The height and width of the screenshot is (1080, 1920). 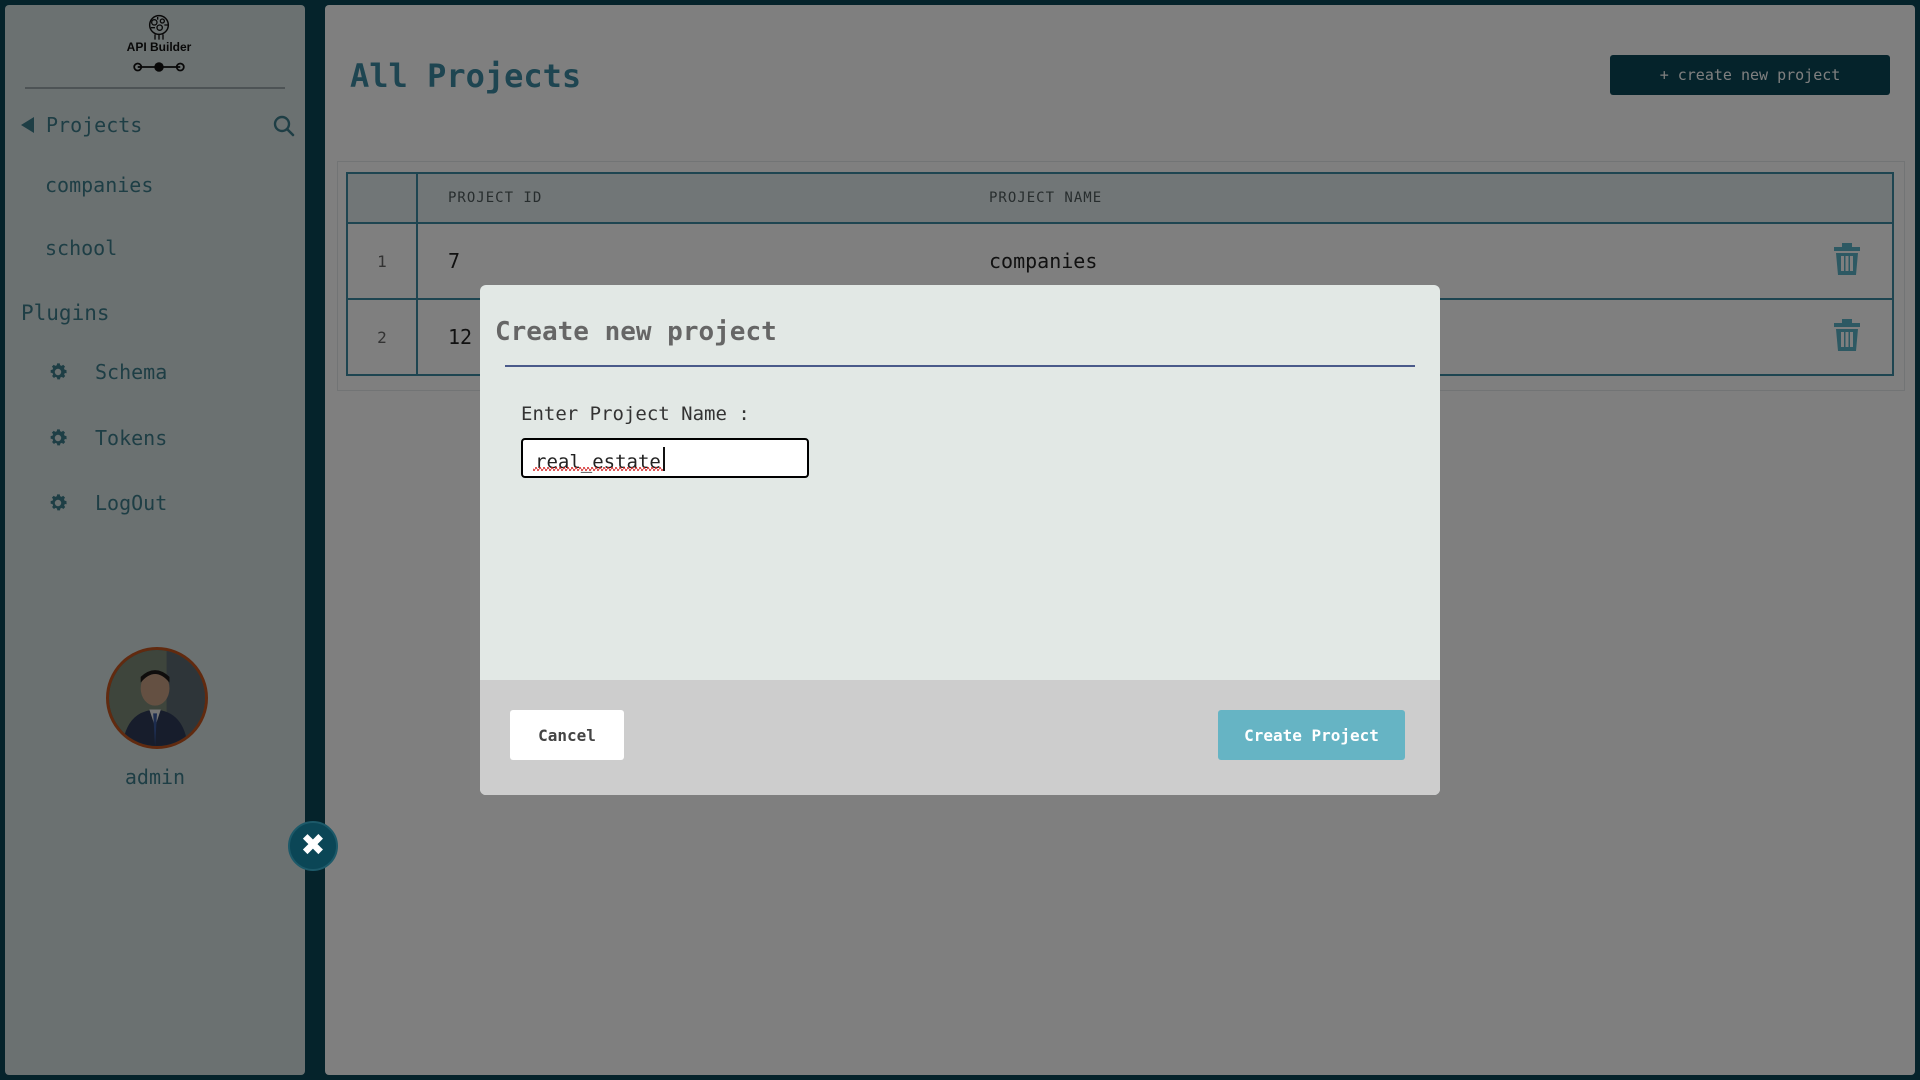 What do you see at coordinates (1311, 735) in the screenshot?
I see `create-project-button: Create Project` at bounding box center [1311, 735].